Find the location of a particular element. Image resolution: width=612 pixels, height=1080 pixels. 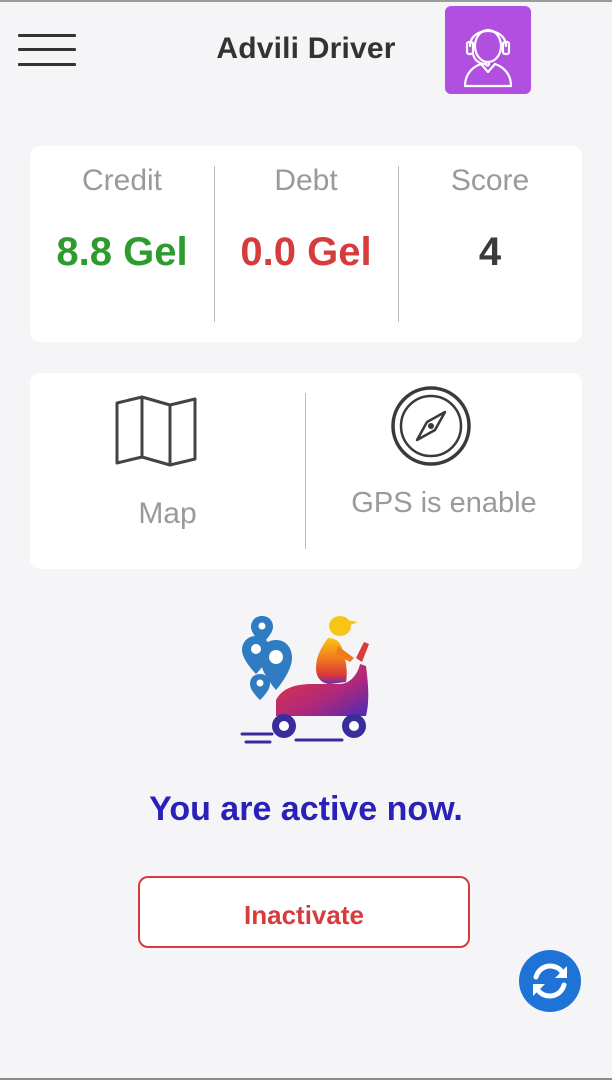

credit-stat: Credit 8.8 Gel is located at coordinates (122, 244).